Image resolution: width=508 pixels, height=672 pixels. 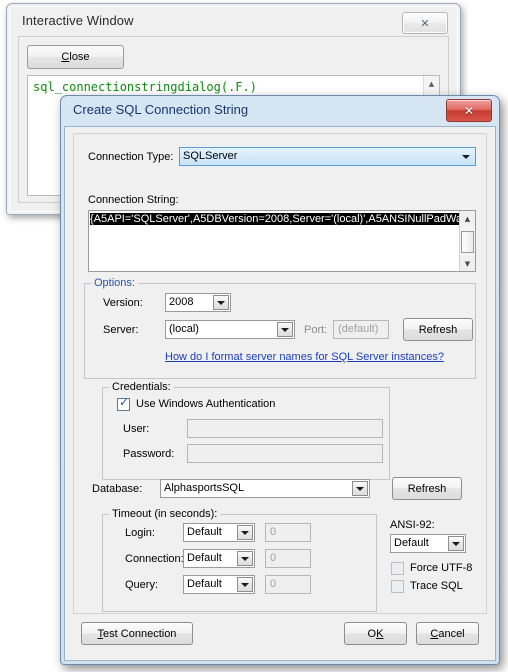 I want to click on connection-string-label: Connection String:, so click(x=133, y=200).